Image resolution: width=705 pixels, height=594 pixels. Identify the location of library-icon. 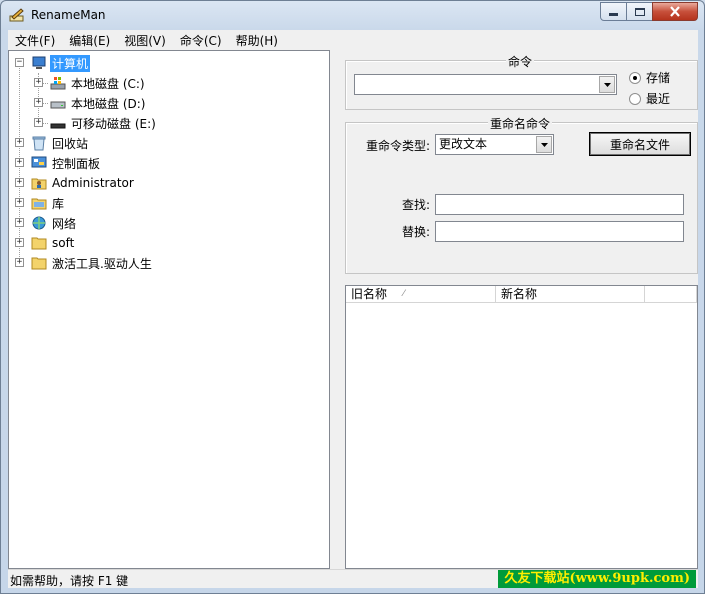
(39, 203).